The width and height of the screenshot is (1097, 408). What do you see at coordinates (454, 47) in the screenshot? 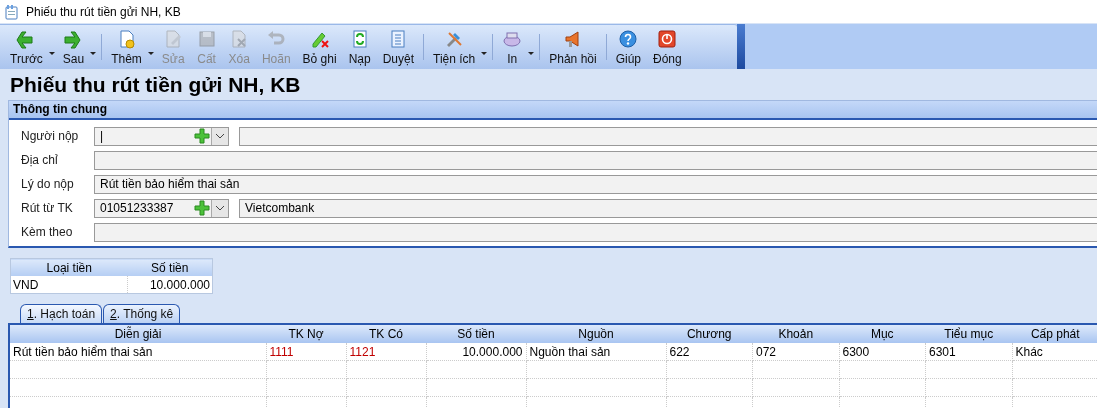
I see `toolbar-button: Tiện ích` at bounding box center [454, 47].